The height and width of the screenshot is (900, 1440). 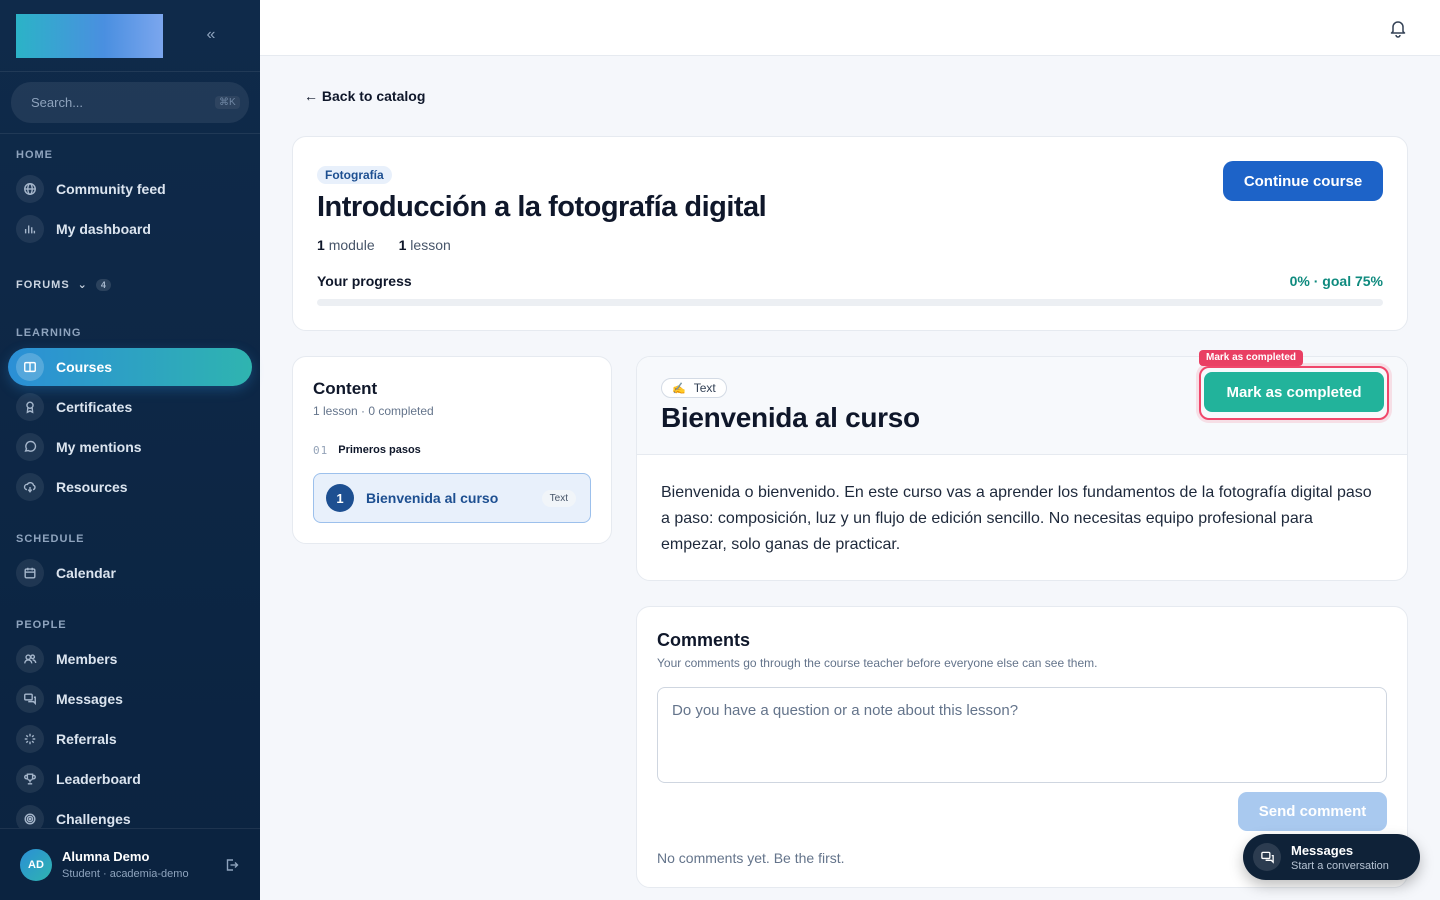 I want to click on messages-floating-button: Messages Start a conversation, so click(x=1331, y=857).